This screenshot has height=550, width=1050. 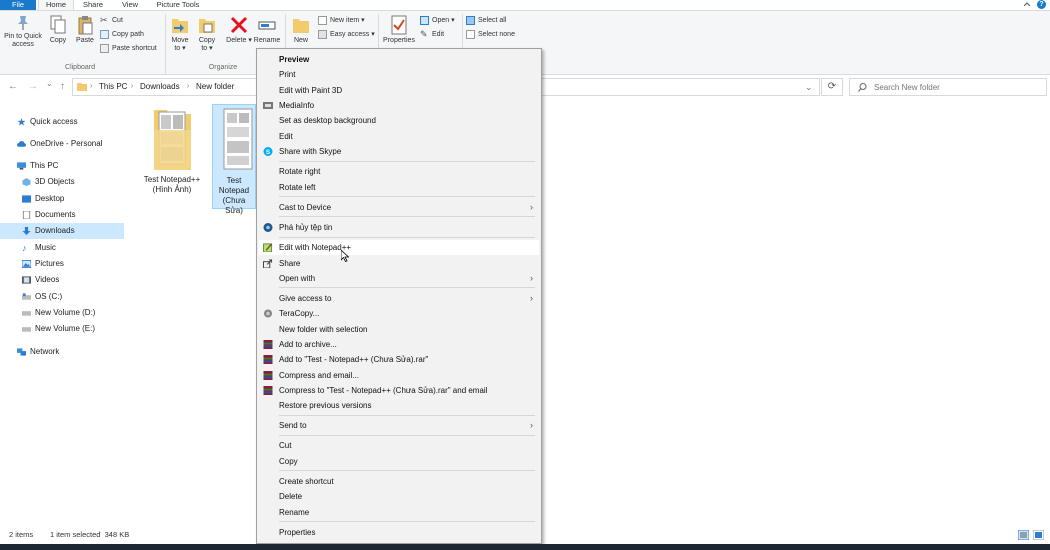 What do you see at coordinates (62, 182) in the screenshot?
I see `sidebar-item-3d-objects: 3D Objects` at bounding box center [62, 182].